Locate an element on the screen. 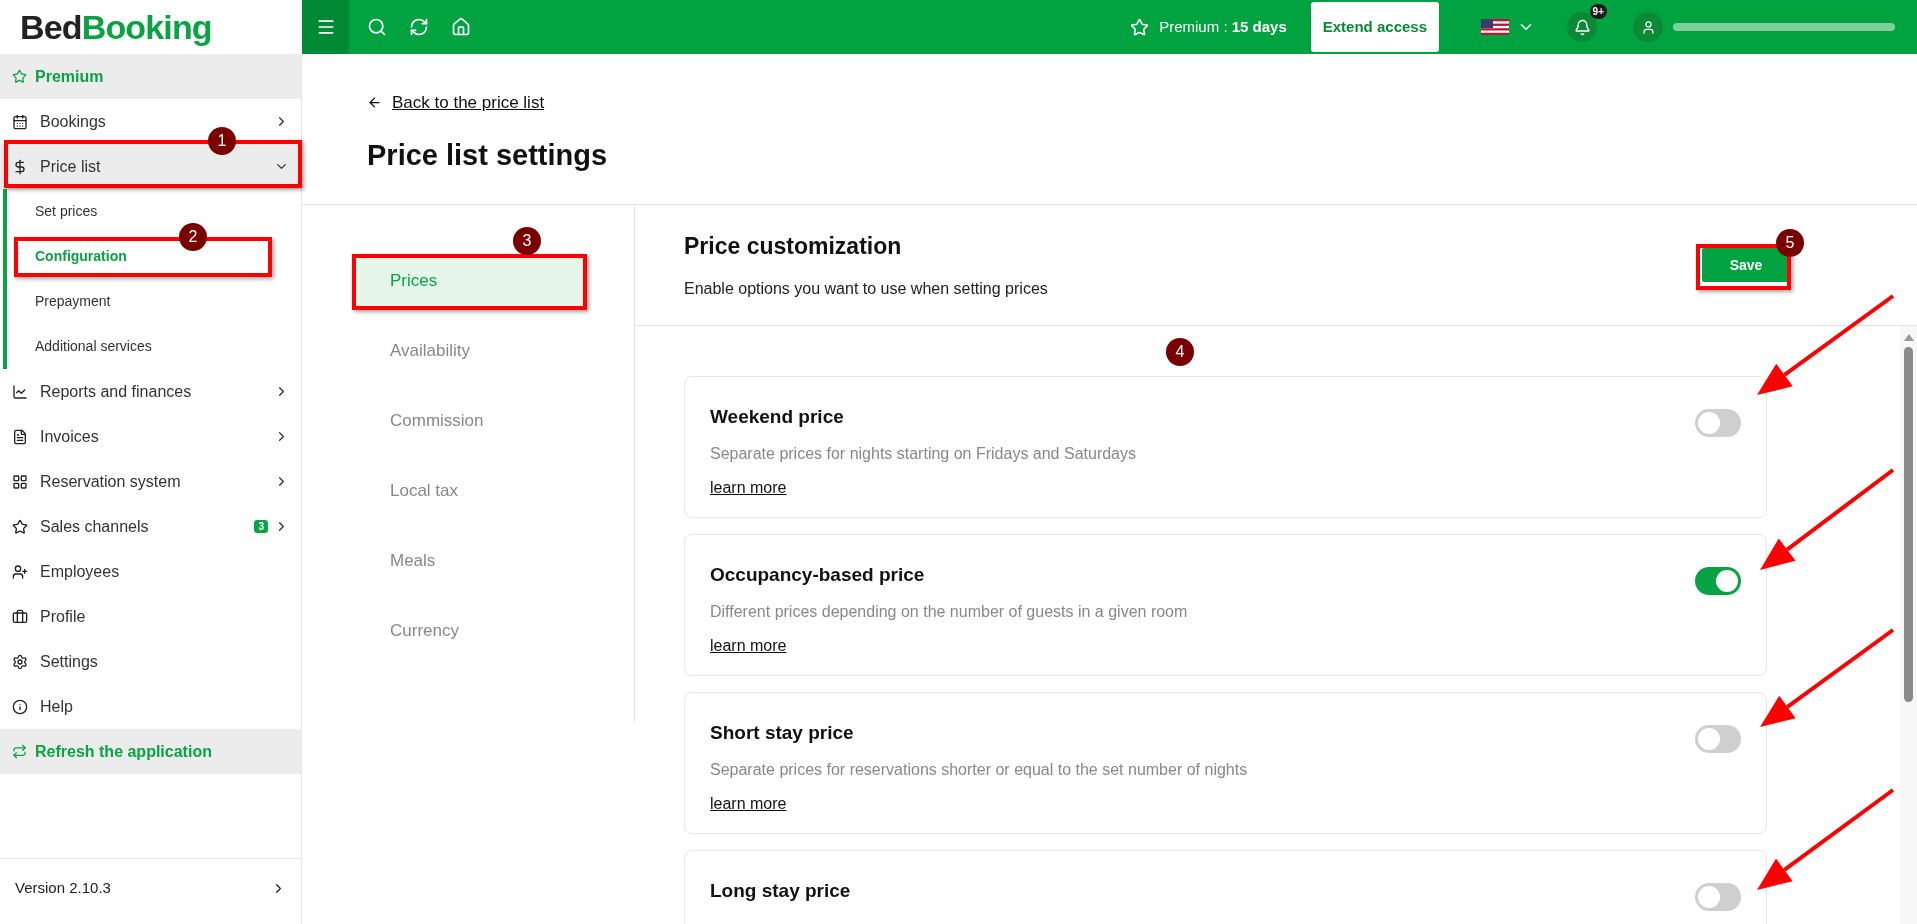 This screenshot has width=1917, height=924. notification-count: 9+ is located at coordinates (1598, 11).